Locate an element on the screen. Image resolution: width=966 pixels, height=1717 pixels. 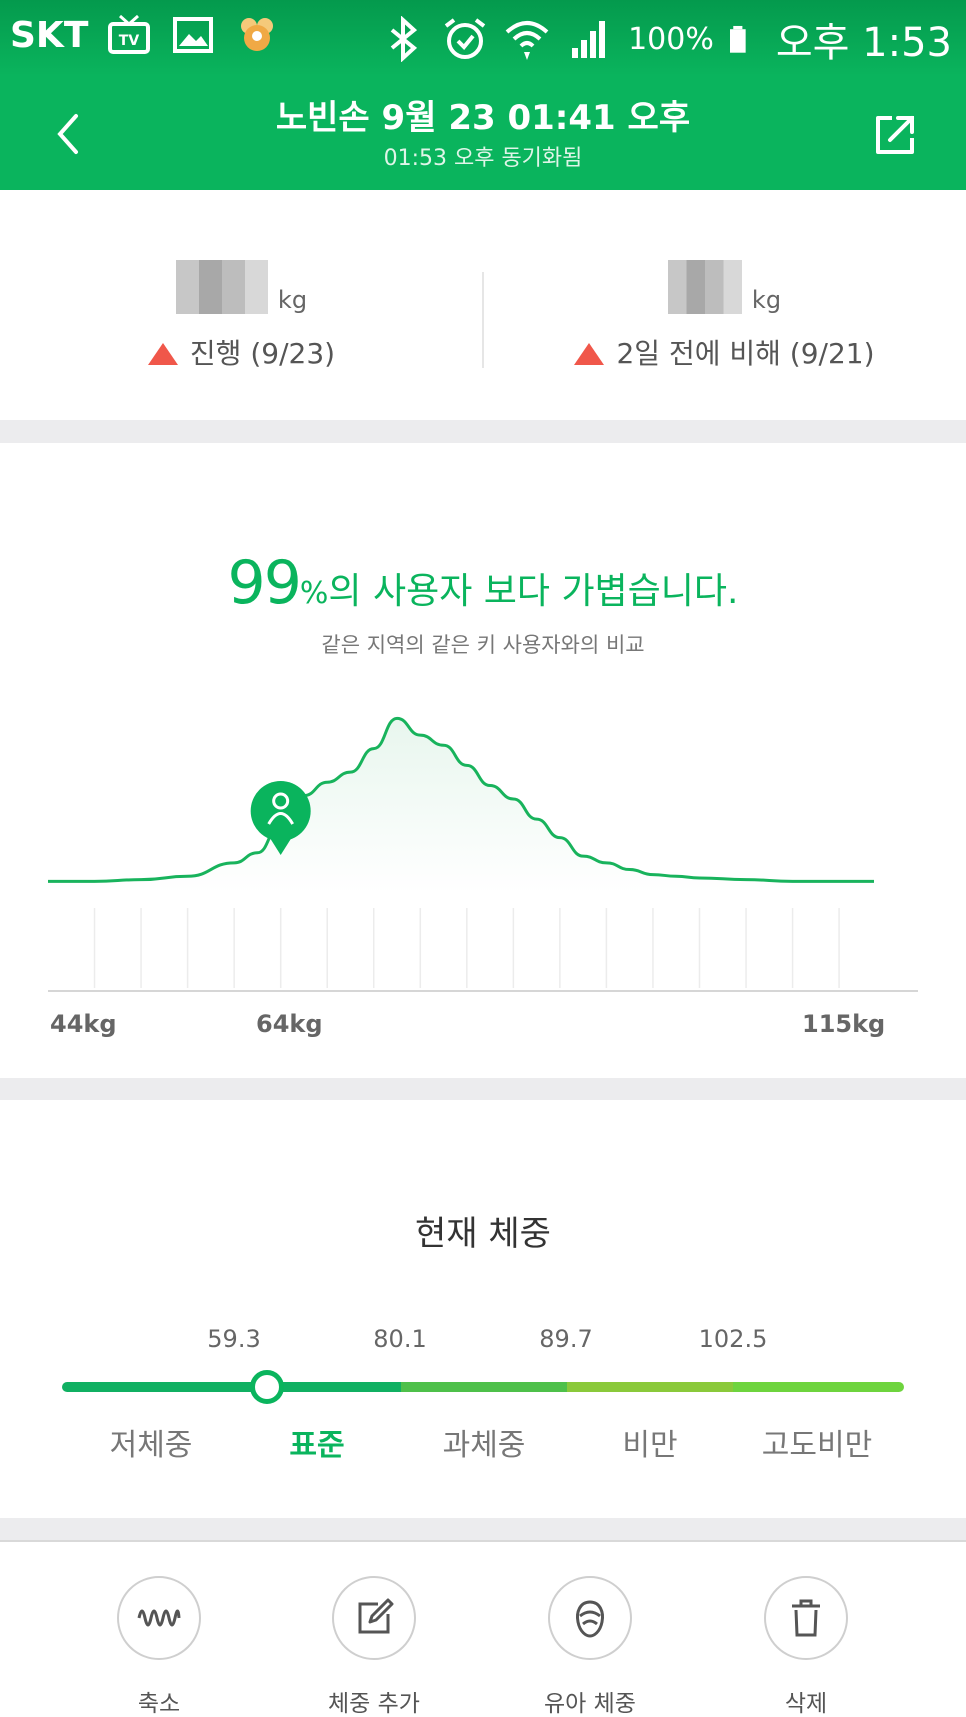
action-label: 축소 is located at coordinates (159, 1704).